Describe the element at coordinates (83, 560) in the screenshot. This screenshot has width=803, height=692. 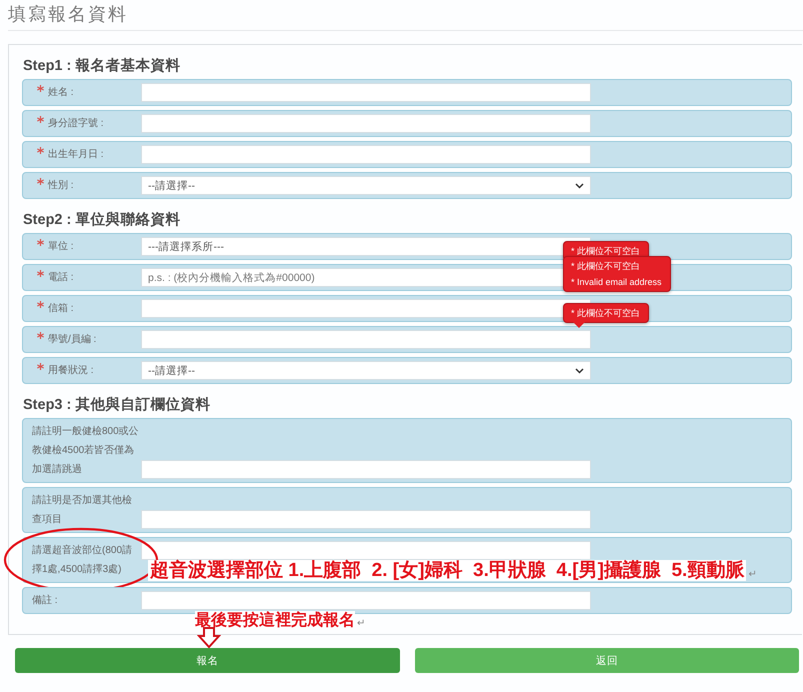
I see `field-label: 請選超音波部位(800請擇1處,4500請擇3處)` at that location.